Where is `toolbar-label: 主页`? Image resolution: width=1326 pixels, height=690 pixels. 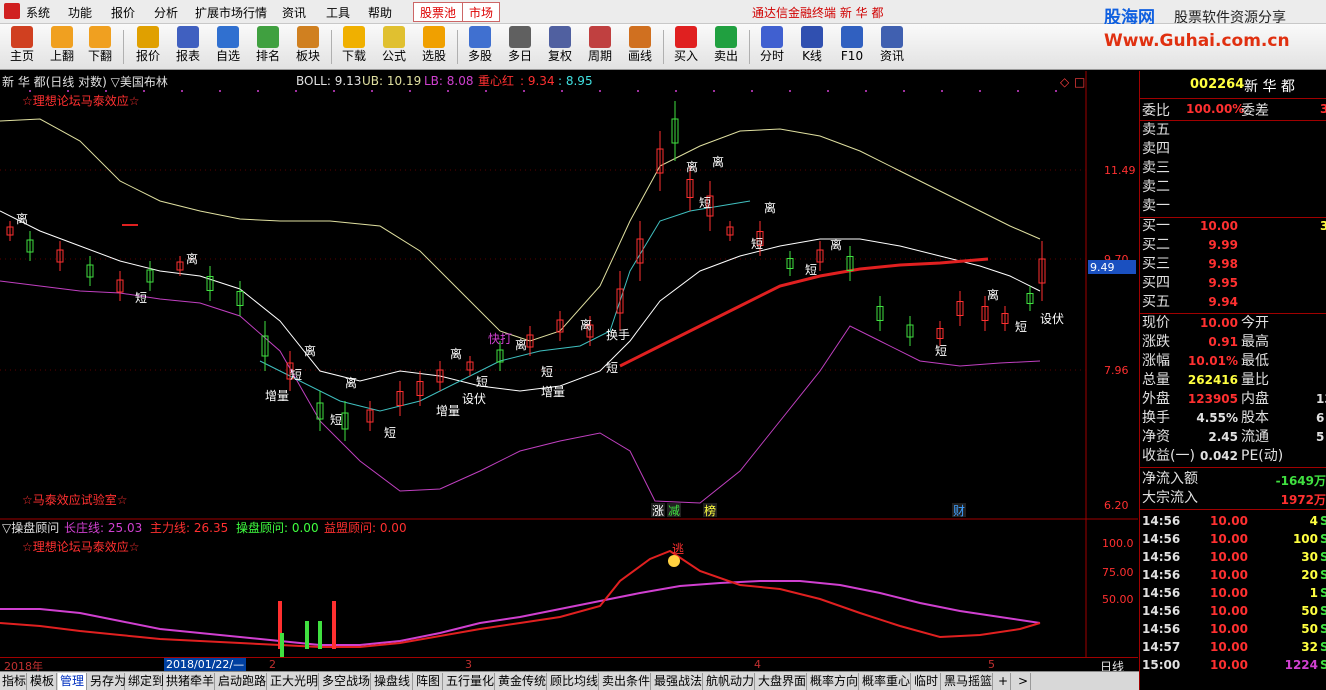
toolbar-label: 主页 is located at coordinates (21, 56).